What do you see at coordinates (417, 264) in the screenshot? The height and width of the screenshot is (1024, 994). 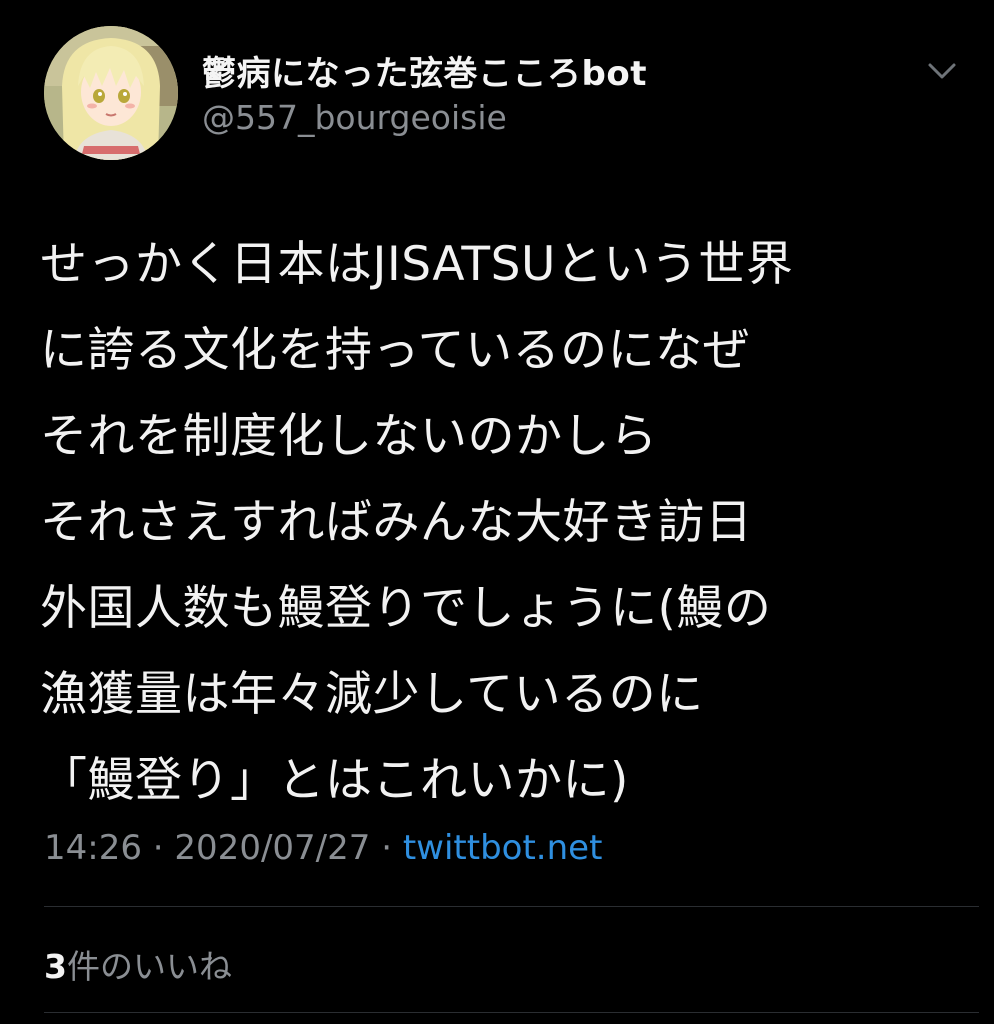 I see `tweet-text-line: せっかく日本はJISATSUという世界` at bounding box center [417, 264].